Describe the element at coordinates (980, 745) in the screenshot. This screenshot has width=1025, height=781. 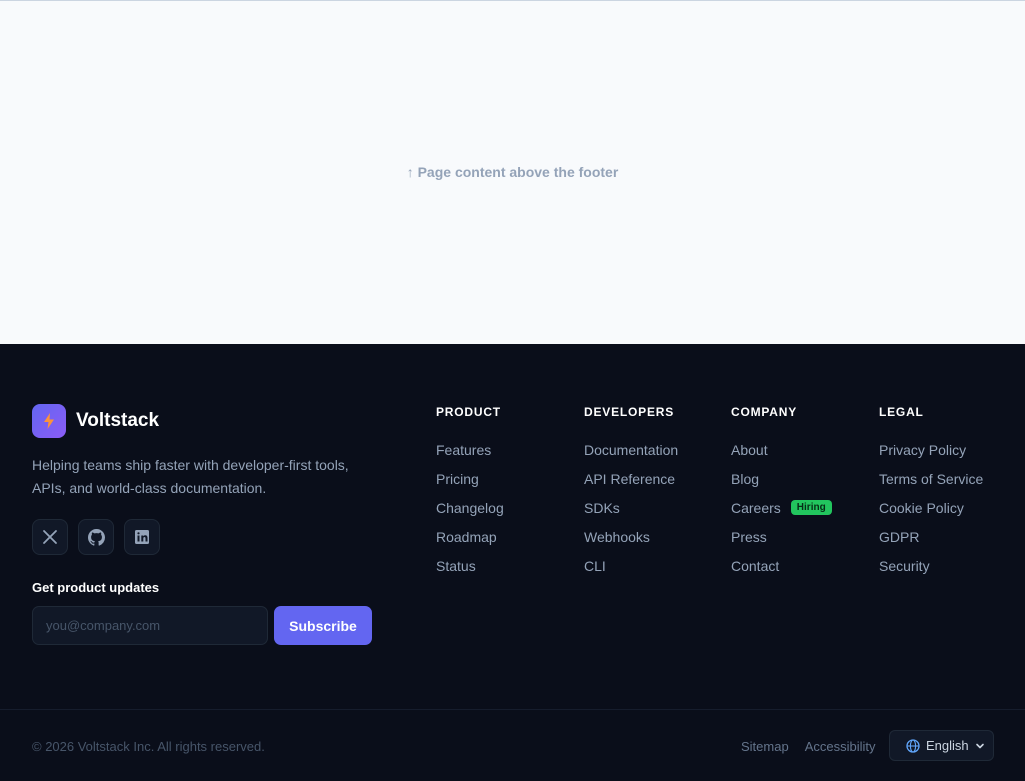
I see `chevron-down-icon` at that location.